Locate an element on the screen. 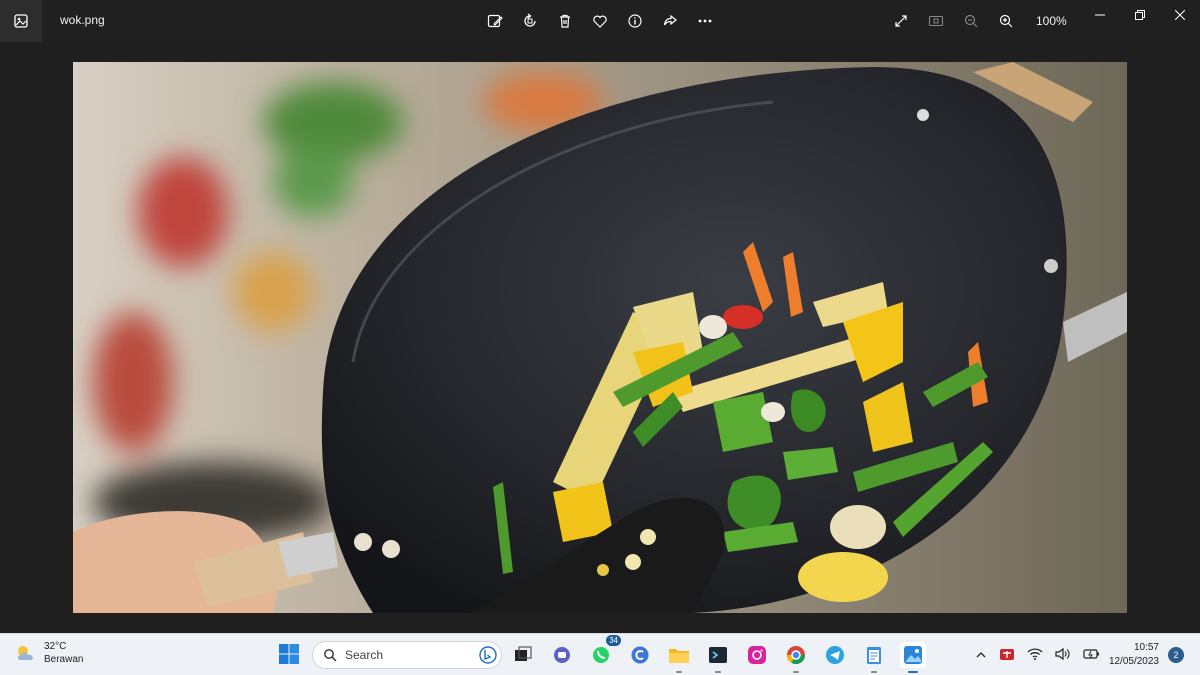 The image size is (1200, 675). terminal-app-icon is located at coordinates (718, 657).